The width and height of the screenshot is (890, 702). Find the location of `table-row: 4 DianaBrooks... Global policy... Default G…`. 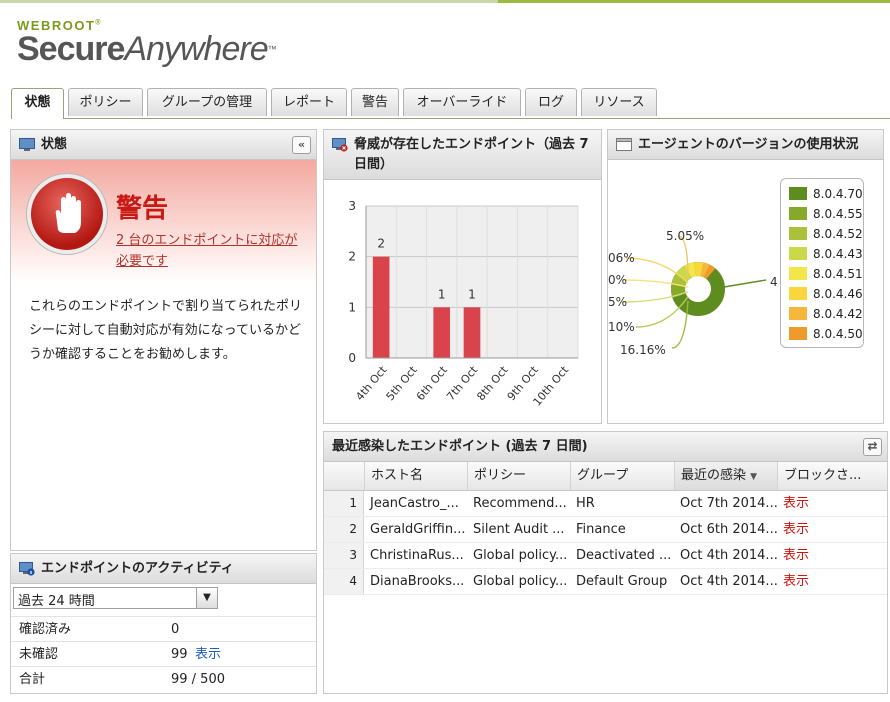

table-row: 4 DianaBrooks... Global policy... Default G… is located at coordinates (605, 582).